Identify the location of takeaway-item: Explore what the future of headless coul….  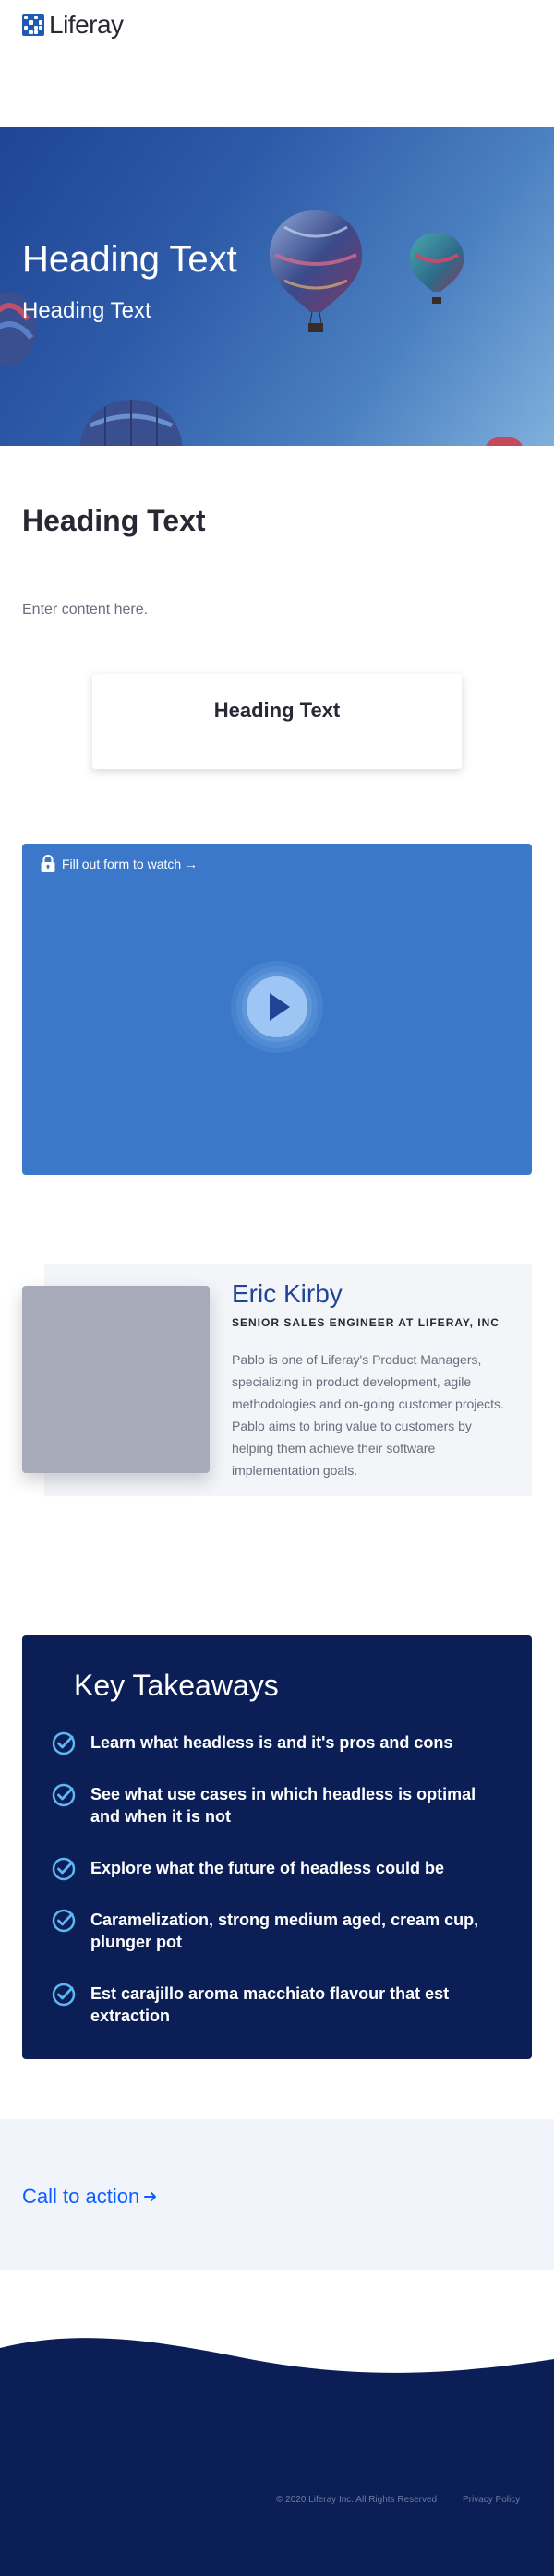
(278, 1869).